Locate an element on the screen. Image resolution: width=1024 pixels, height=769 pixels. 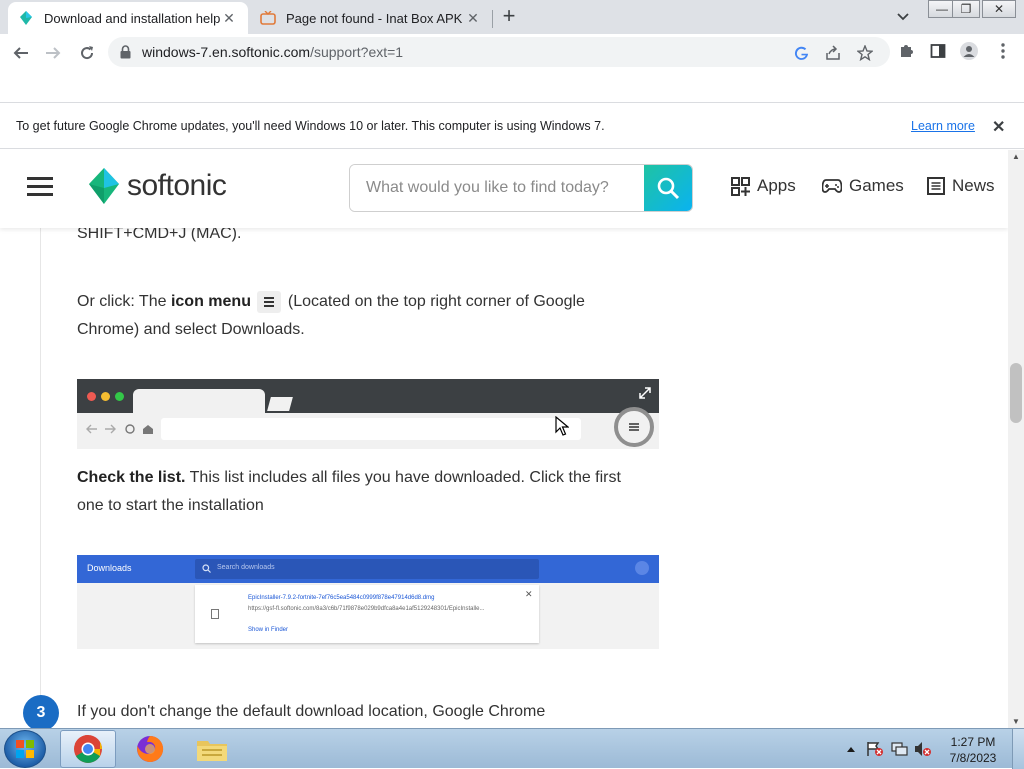
profile-avatar-icon is located at coordinates (969, 51).